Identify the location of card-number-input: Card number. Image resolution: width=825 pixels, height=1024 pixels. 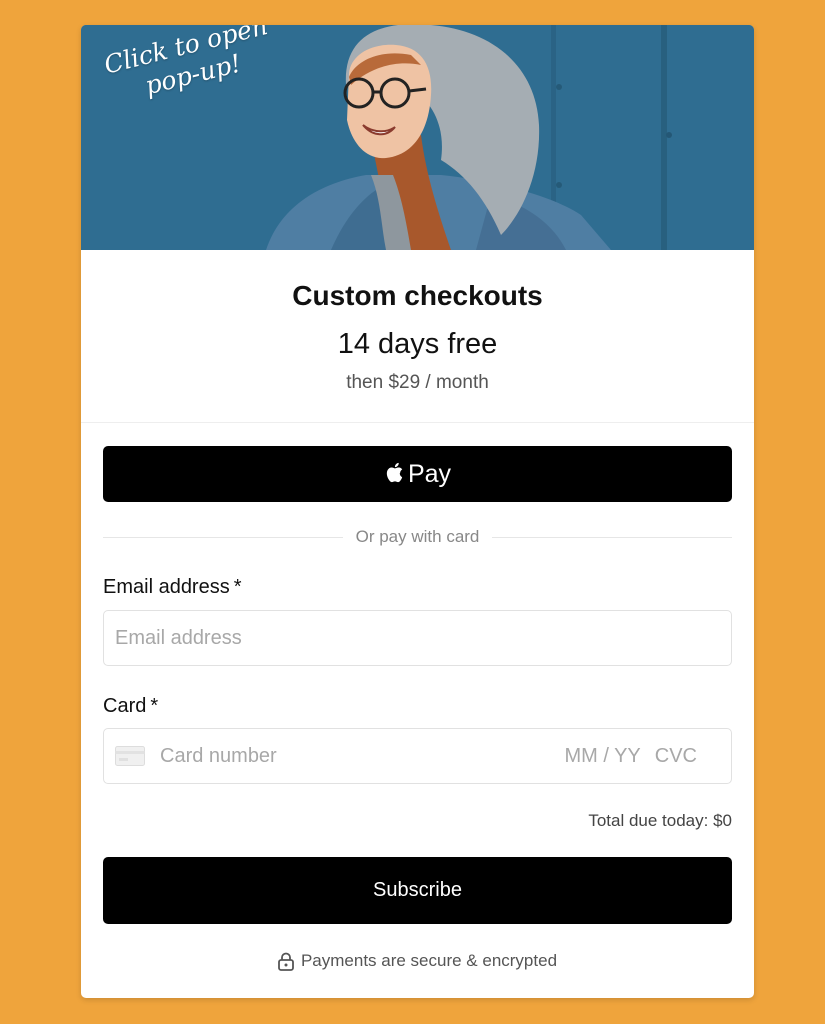
(362, 756).